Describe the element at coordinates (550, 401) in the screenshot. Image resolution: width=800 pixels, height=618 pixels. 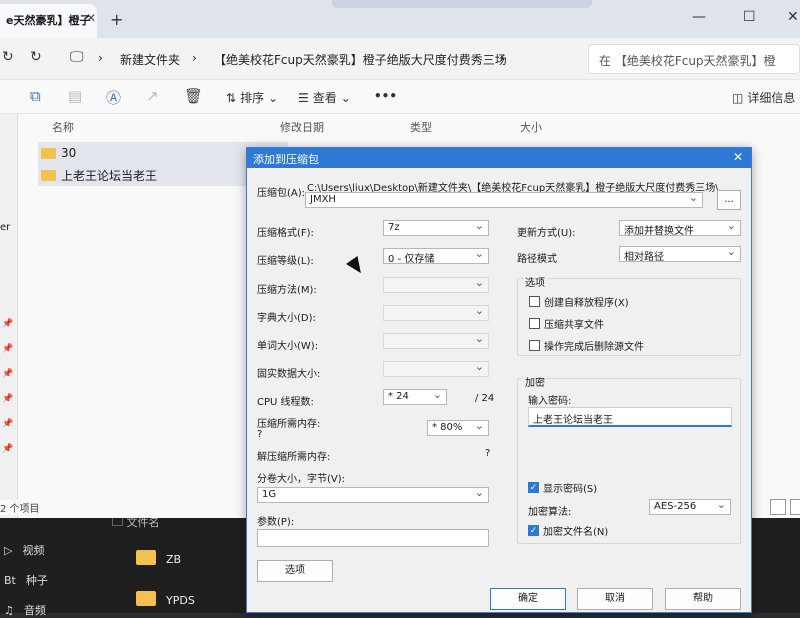
I see `password-label: 输入密码:` at that location.